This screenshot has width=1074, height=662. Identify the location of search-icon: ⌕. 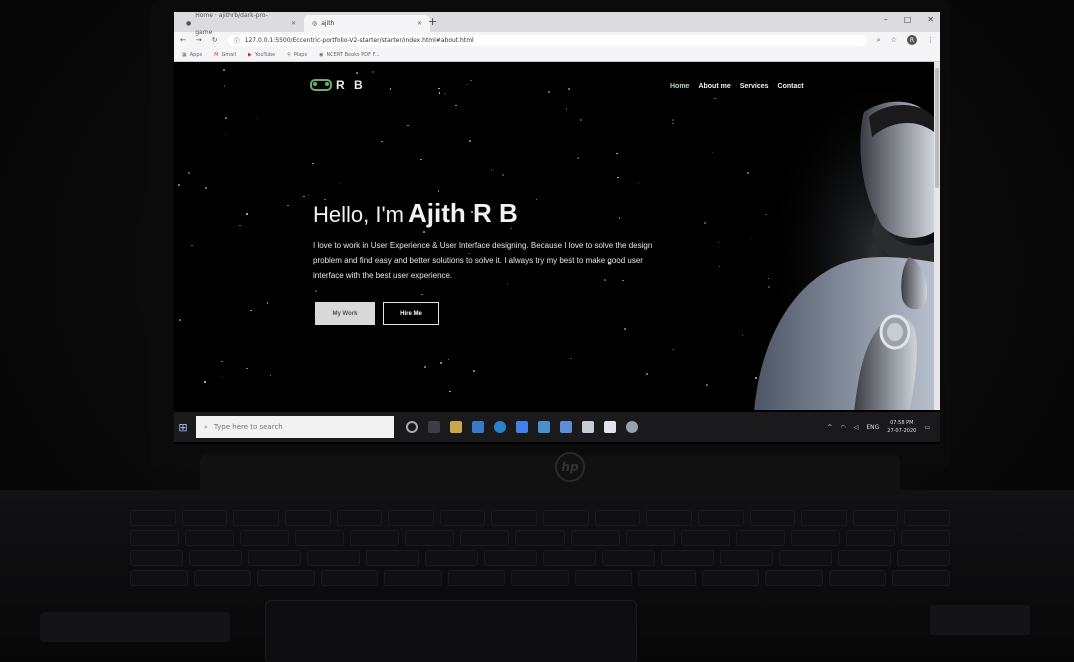
(206, 426).